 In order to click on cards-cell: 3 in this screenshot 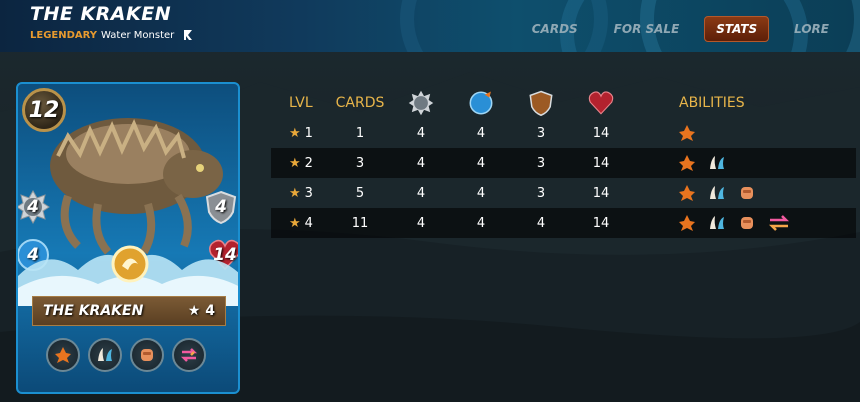, I will do `click(360, 163)`.